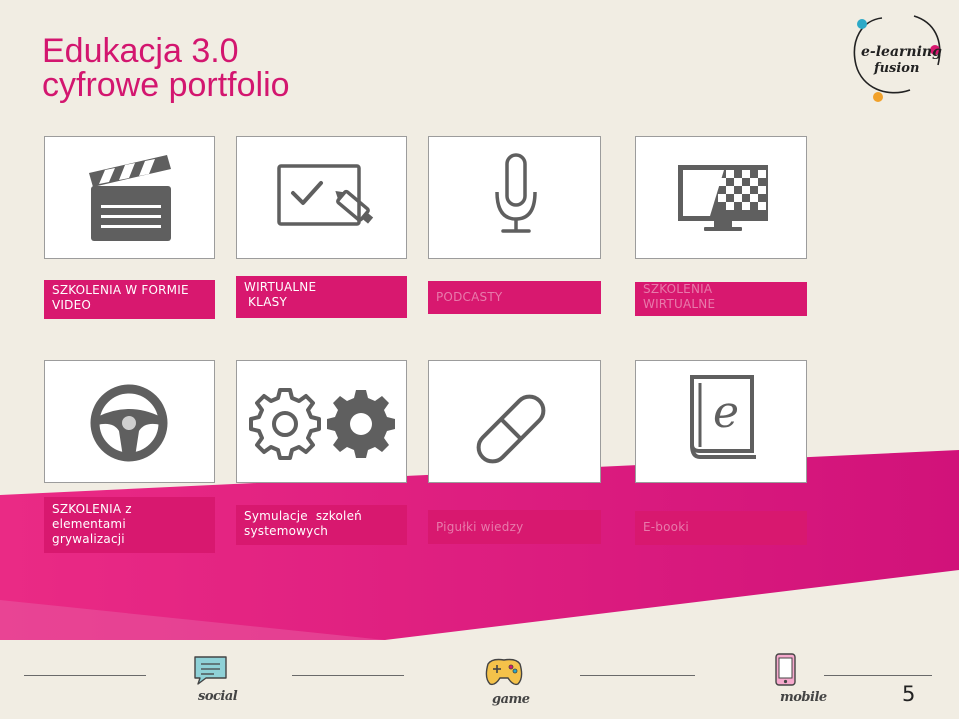  I want to click on smartphone-icon, so click(785, 669).